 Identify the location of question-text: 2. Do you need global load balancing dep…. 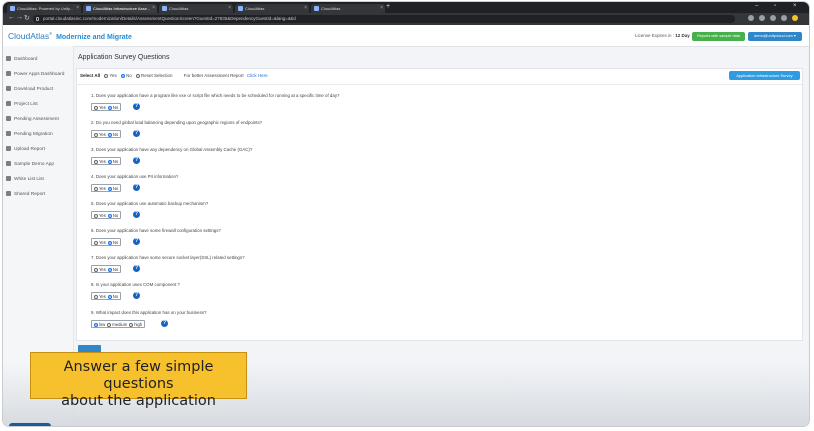
(177, 122).